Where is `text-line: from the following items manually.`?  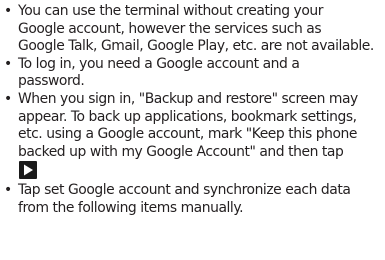 text-line: from the following items manually. is located at coordinates (131, 207).